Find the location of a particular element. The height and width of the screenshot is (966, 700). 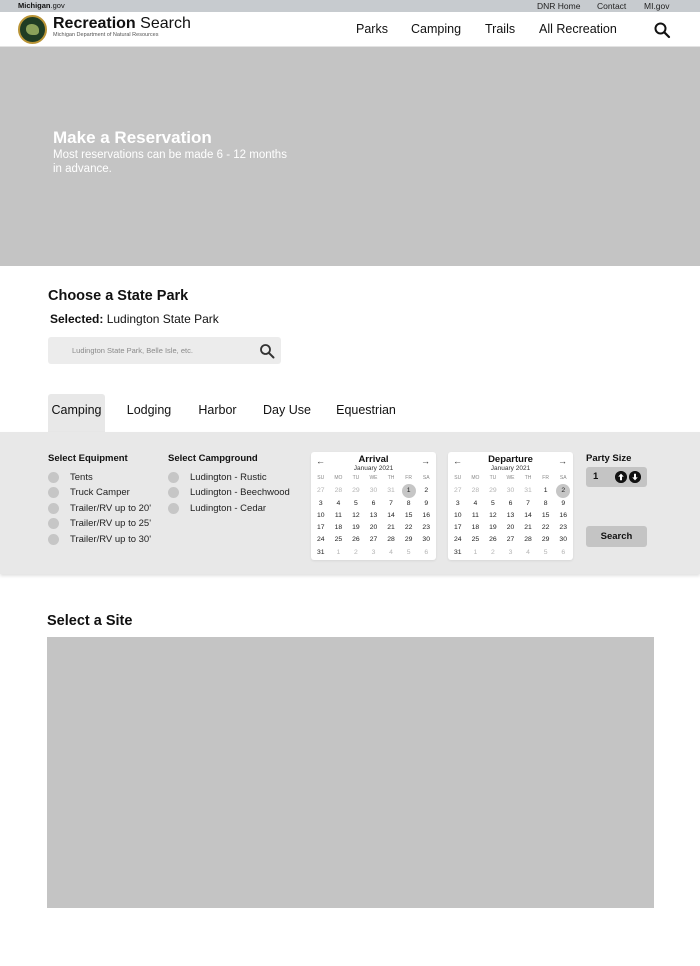

nav-camping: Camping is located at coordinates (436, 29).